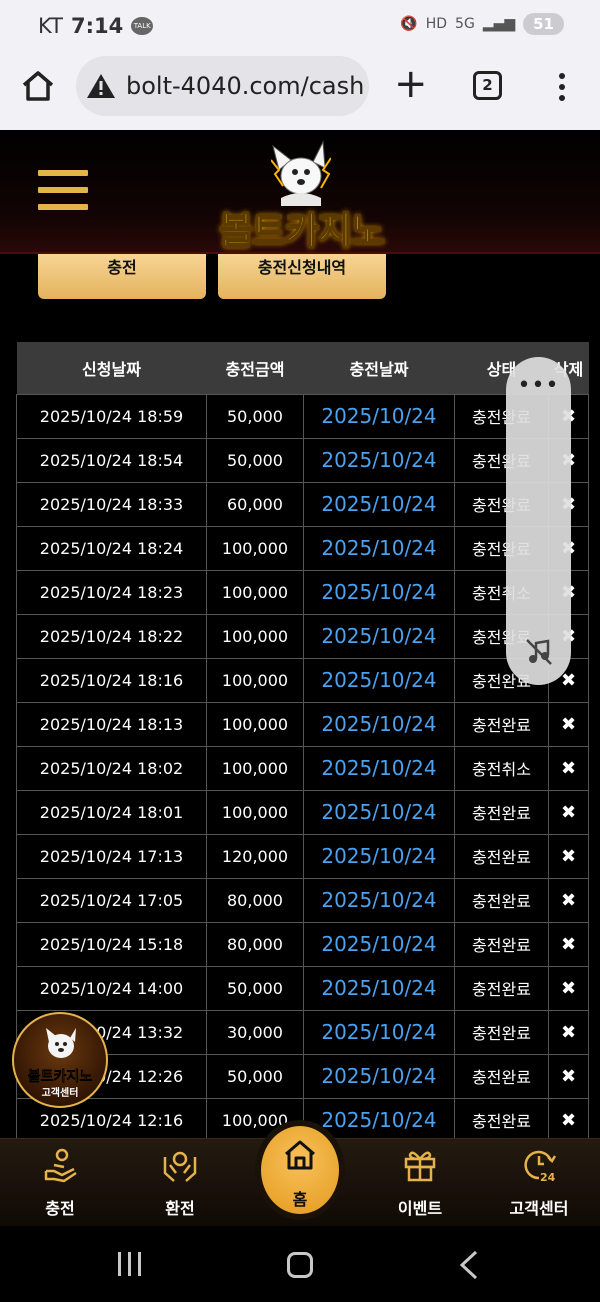 The width and height of the screenshot is (600, 1302). I want to click on nav-exchange: 환전, so click(180, 1183).